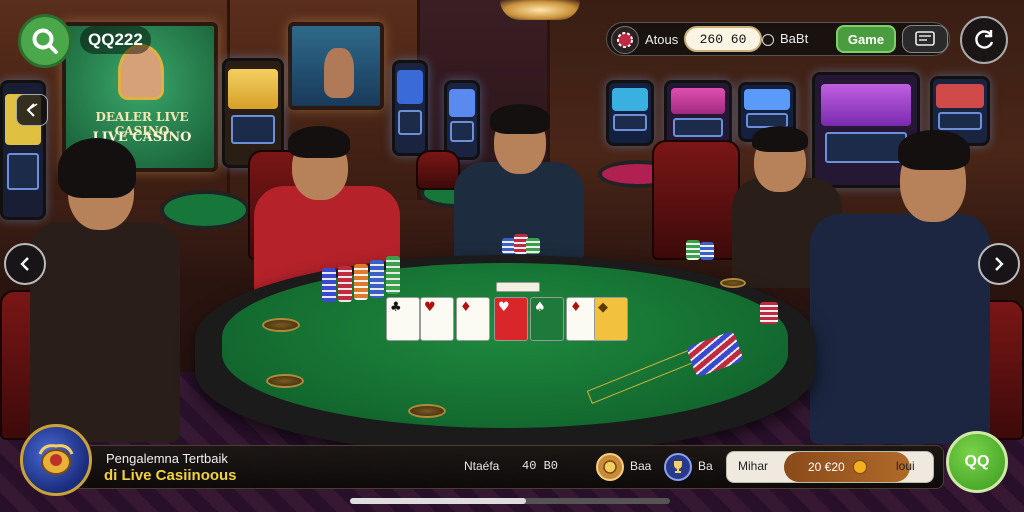  Describe the element at coordinates (473, 319) in the screenshot. I see `playing-card: ♦` at that location.